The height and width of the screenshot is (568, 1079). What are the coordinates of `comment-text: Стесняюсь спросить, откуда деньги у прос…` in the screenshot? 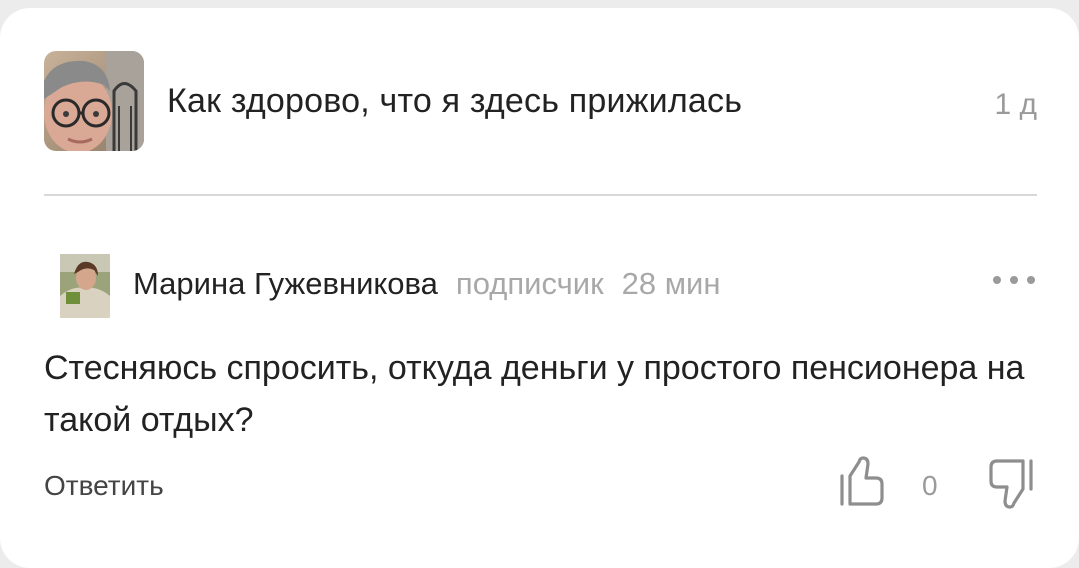 It's located at (534, 394).